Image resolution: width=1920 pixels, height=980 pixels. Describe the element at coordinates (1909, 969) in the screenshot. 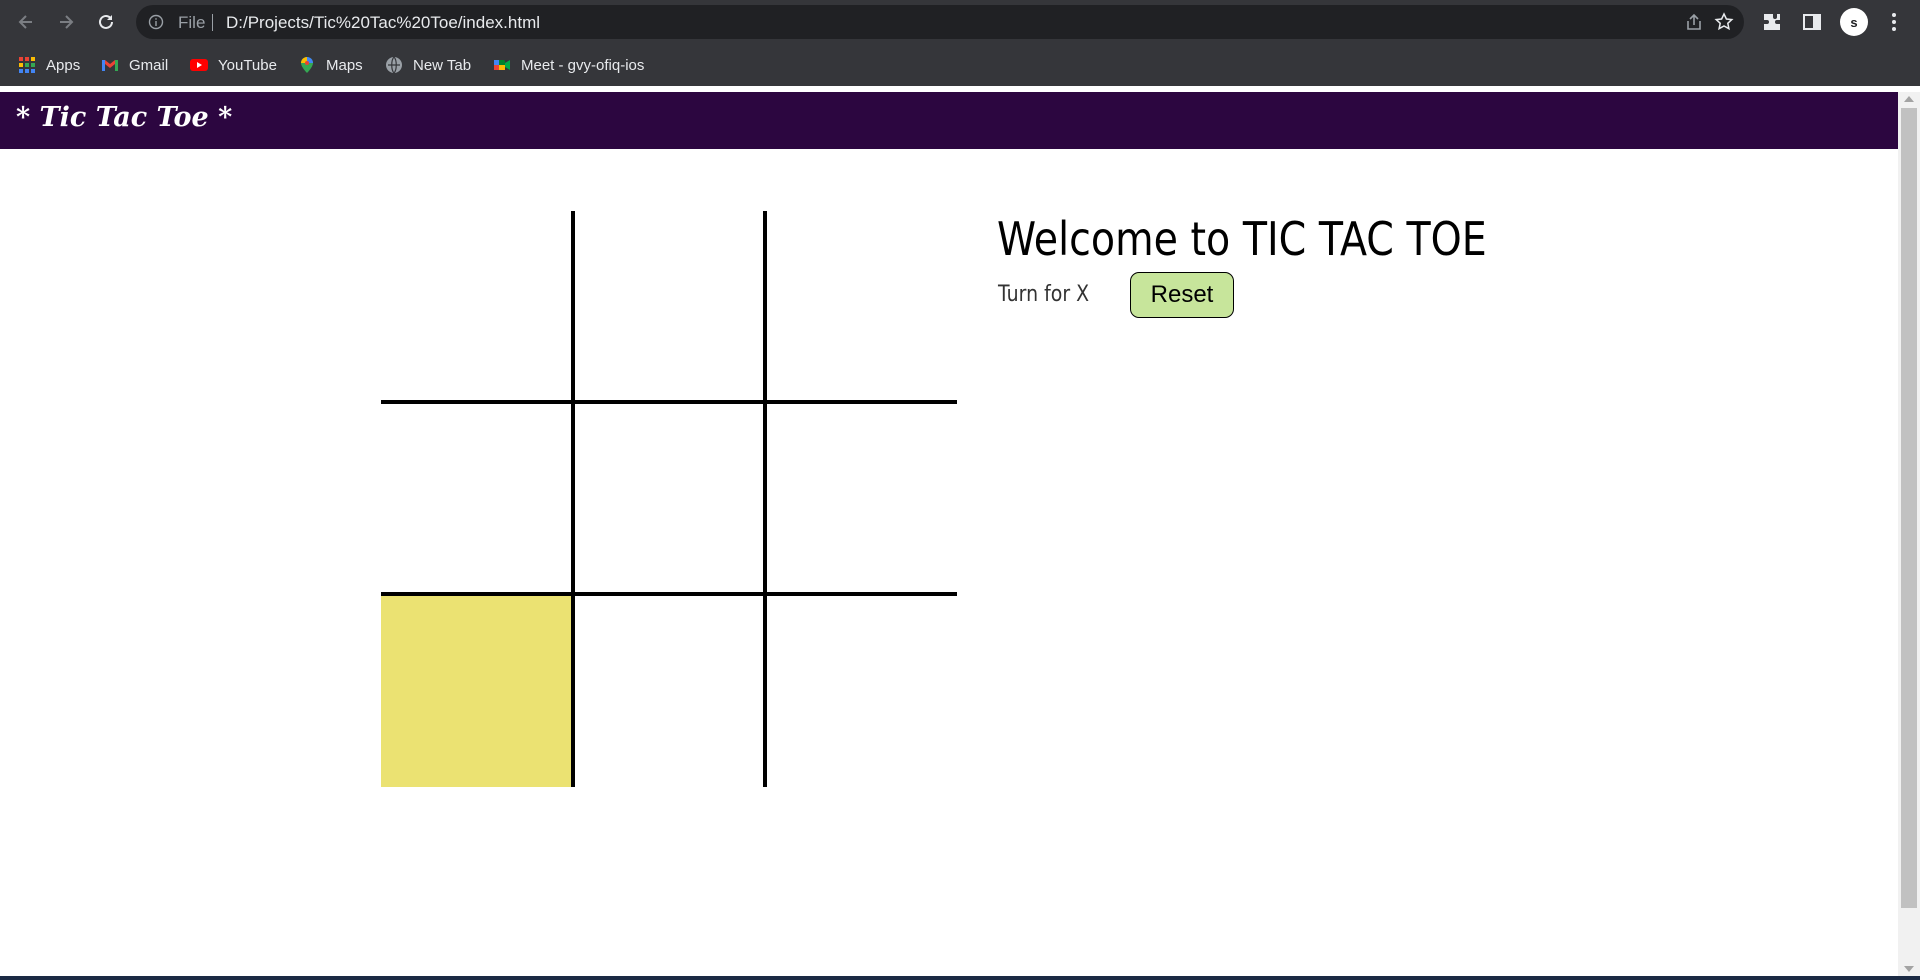

I see `scroll-down-arrow-icon` at that location.